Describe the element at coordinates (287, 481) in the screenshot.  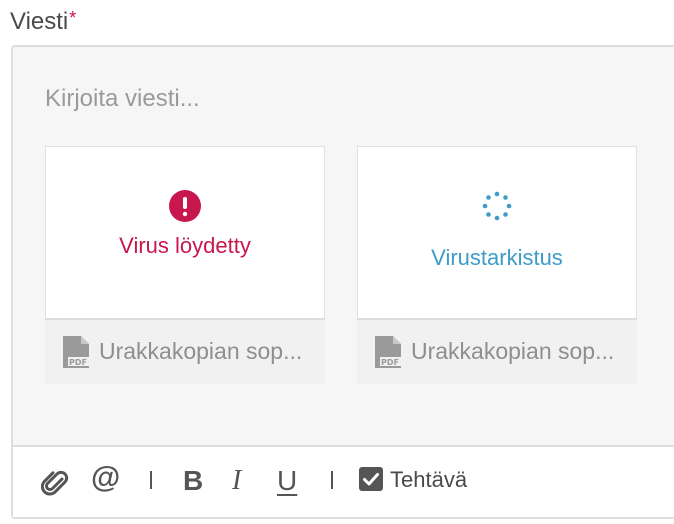
I see `underline-button: U` at that location.